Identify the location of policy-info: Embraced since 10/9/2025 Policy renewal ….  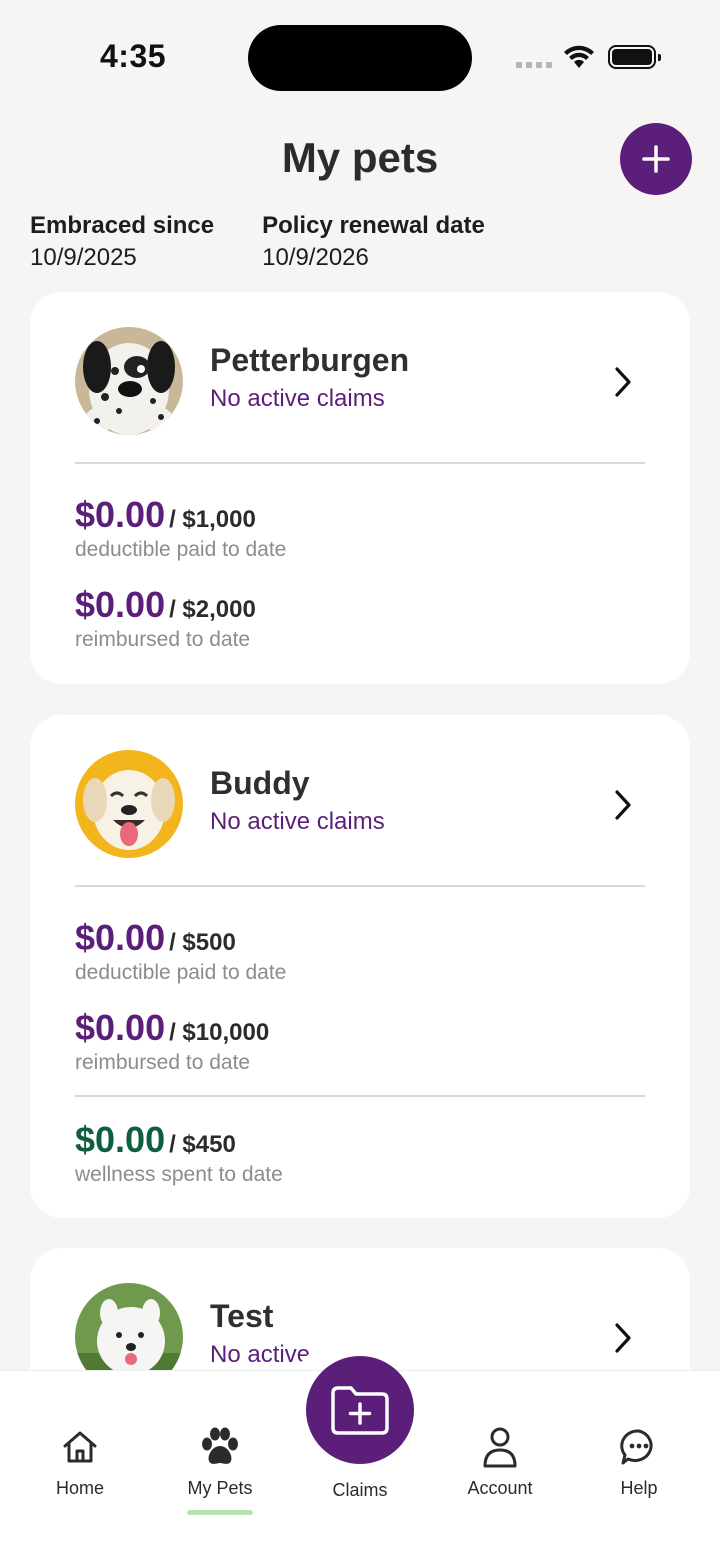
(257, 242).